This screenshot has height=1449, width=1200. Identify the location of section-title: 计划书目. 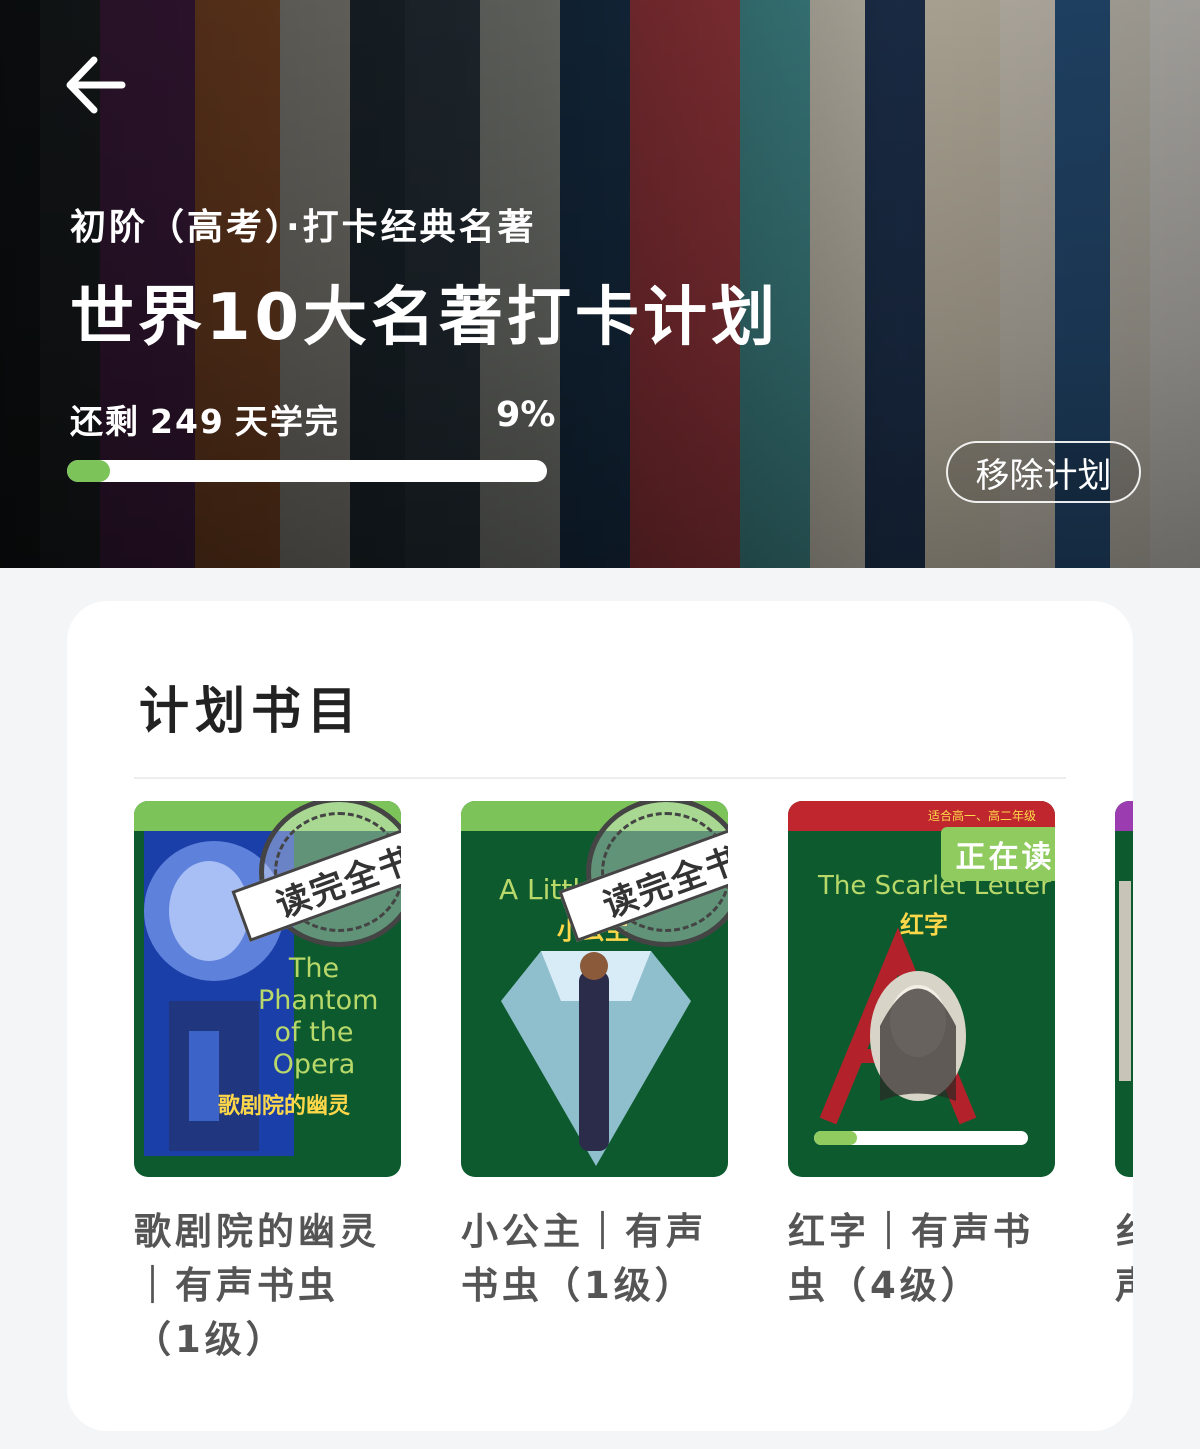
(251, 711).